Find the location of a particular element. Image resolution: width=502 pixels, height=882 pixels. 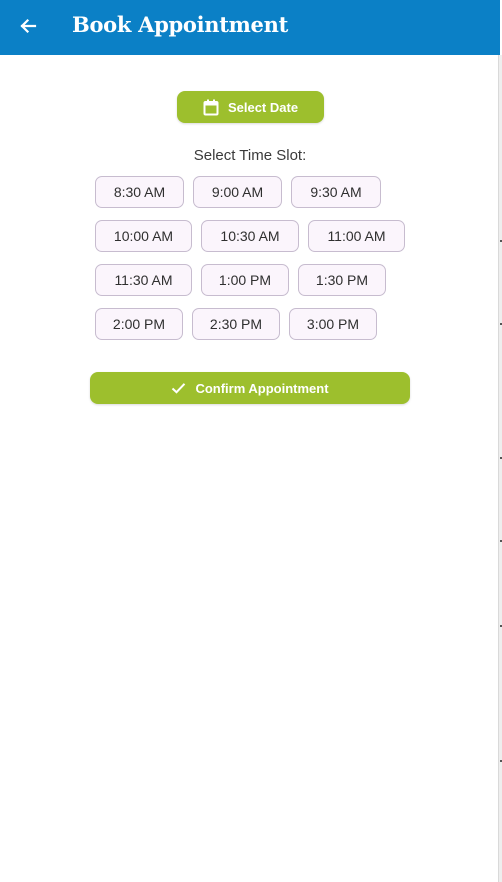

page-title: Book Appointment is located at coordinates (180, 24).